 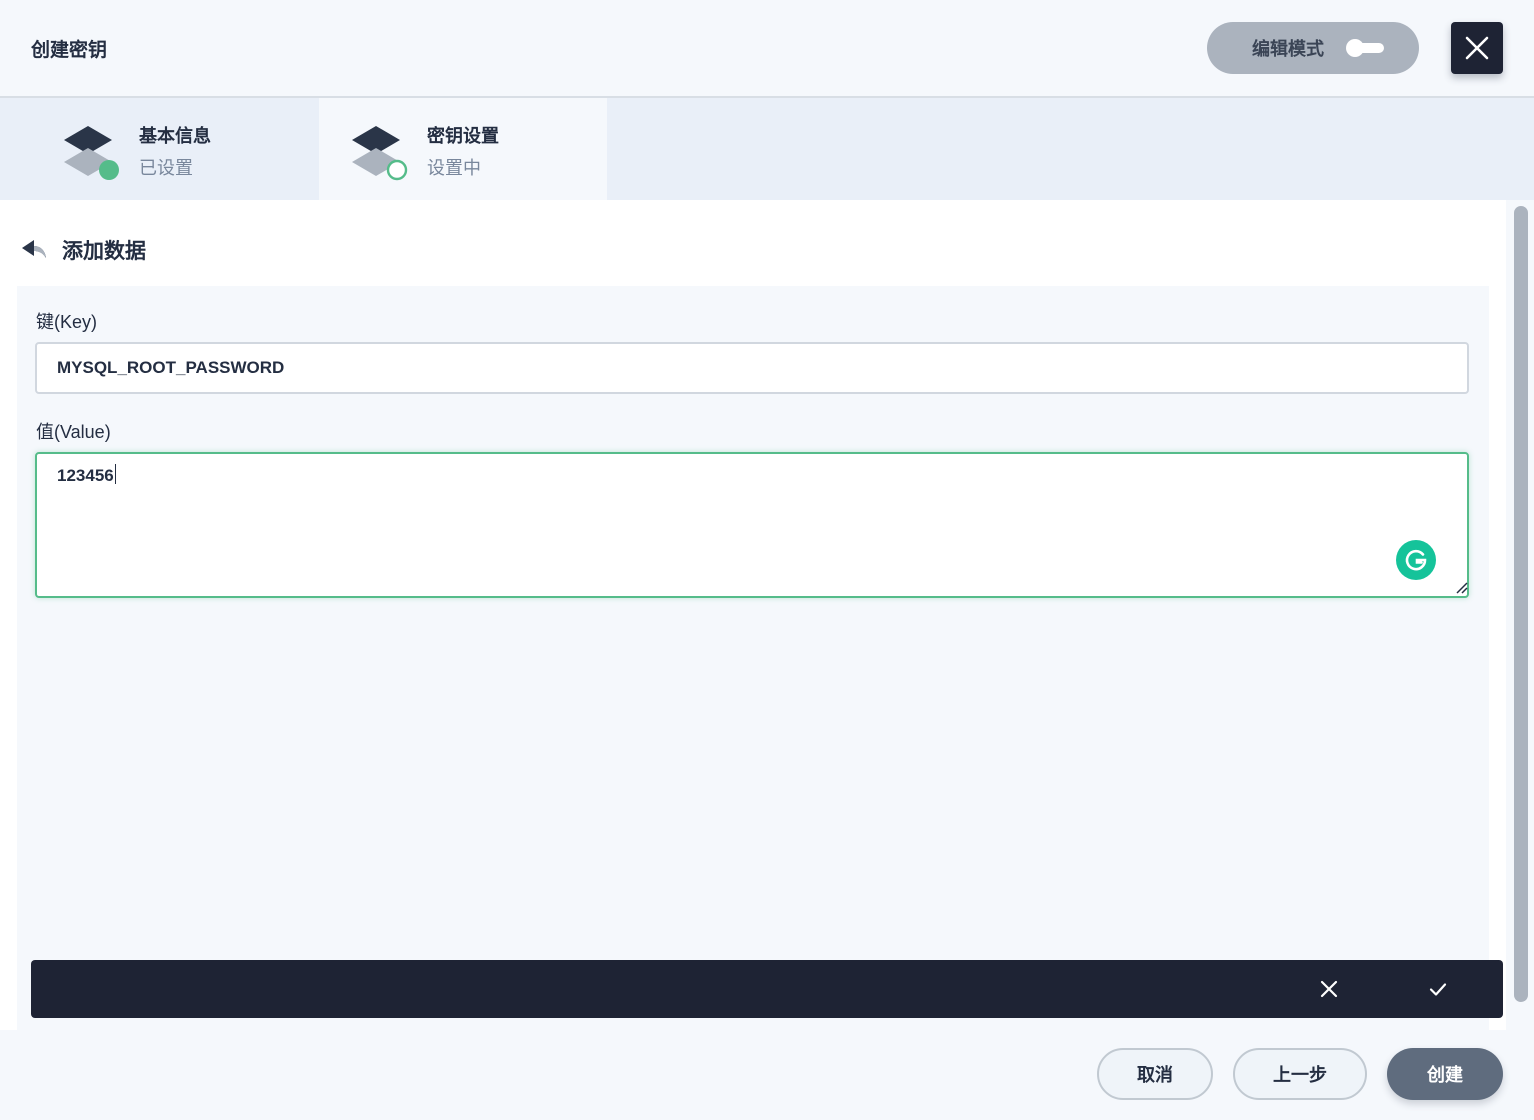 What do you see at coordinates (104, 251) in the screenshot?
I see `section-title: 添加数据` at bounding box center [104, 251].